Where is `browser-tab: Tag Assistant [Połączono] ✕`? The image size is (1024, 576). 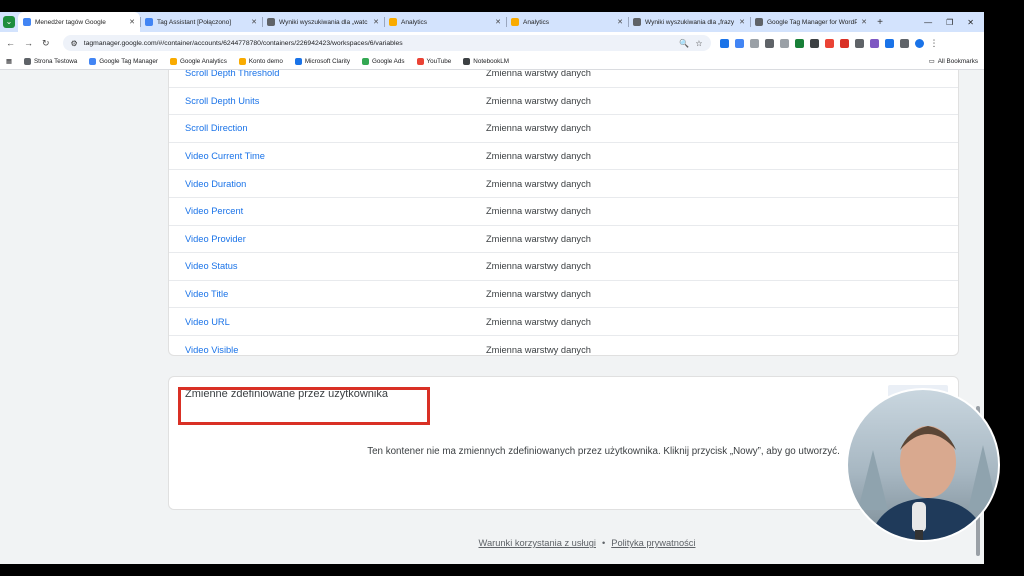
browser-tab: Tag Assistant [Połączono] ✕ is located at coordinates (201, 22).